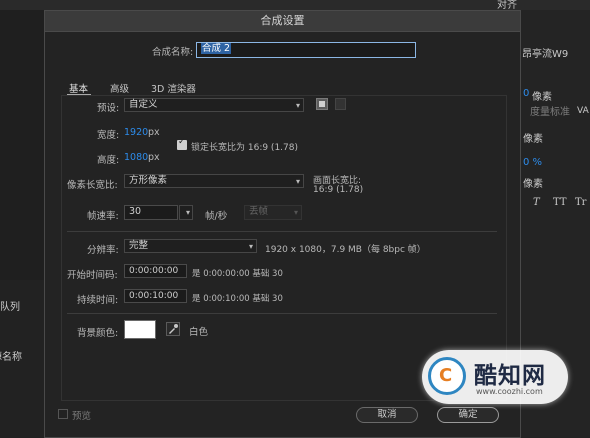  Describe the element at coordinates (154, 132) in the screenshot. I see `width-unit: px` at that location.